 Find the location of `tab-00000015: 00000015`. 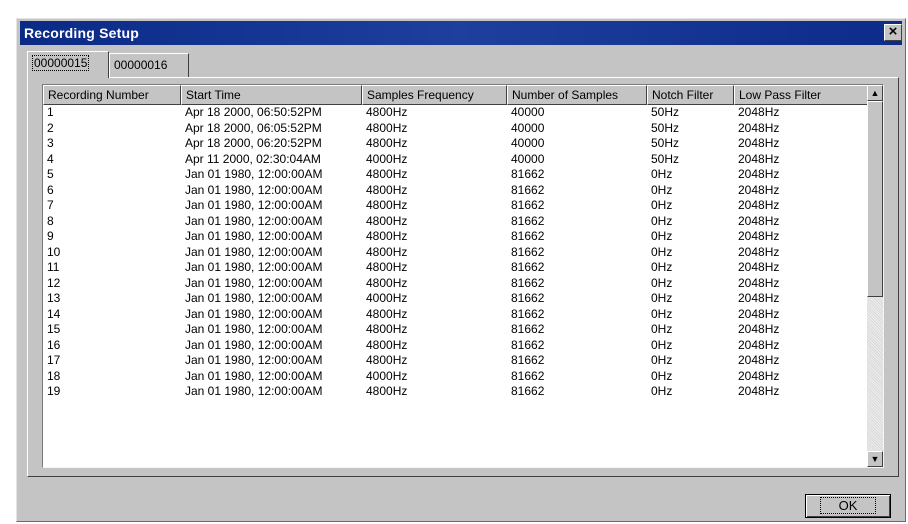

tab-00000015: 00000015 is located at coordinates (68, 64).